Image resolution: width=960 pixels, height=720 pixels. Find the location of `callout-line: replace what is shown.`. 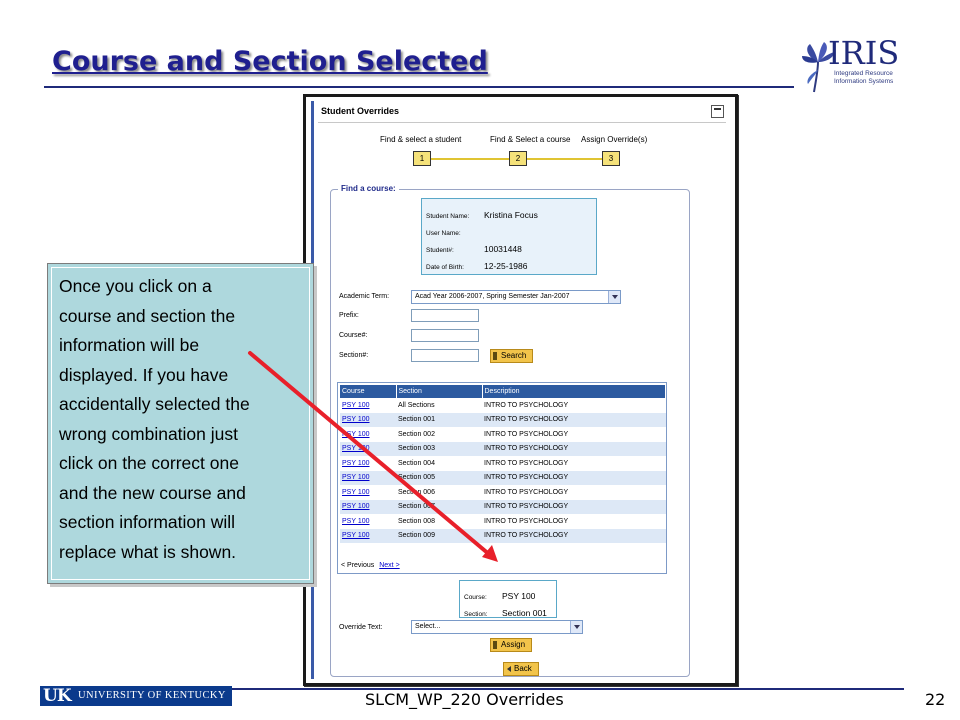

callout-line: replace what is shown. is located at coordinates (148, 551).